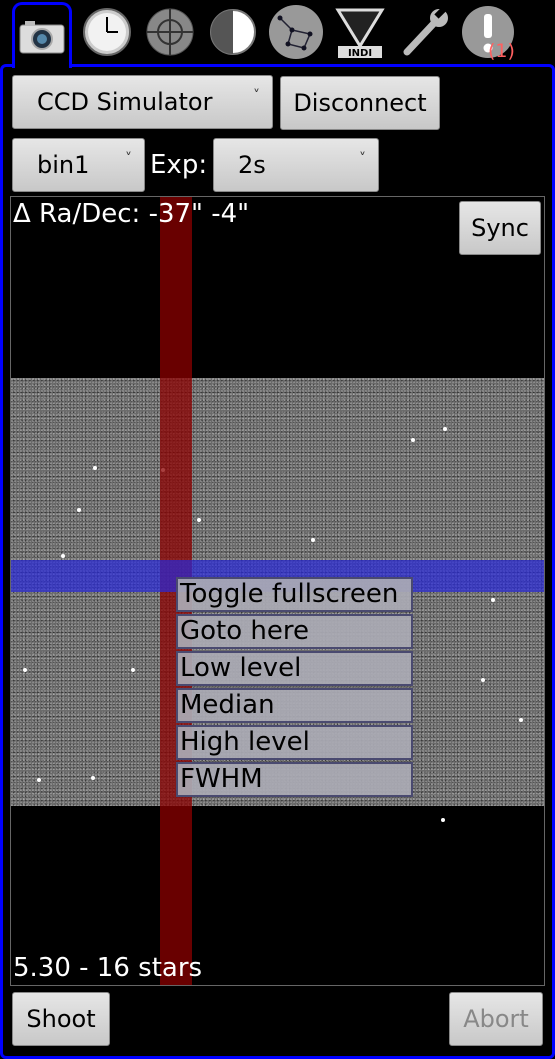 The image size is (555, 1059). I want to click on device-select-value: CCD Simulator, so click(125, 102).